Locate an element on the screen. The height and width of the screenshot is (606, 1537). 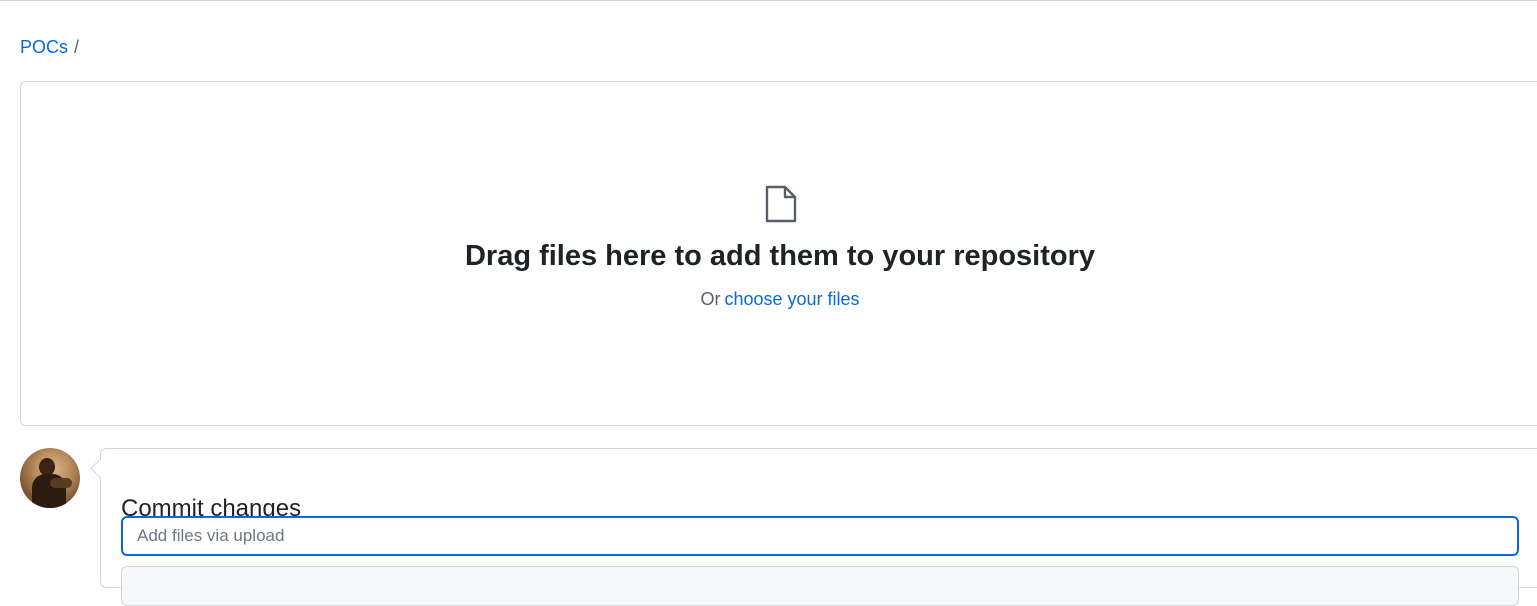
avatar-figure-arm is located at coordinates (61, 483).